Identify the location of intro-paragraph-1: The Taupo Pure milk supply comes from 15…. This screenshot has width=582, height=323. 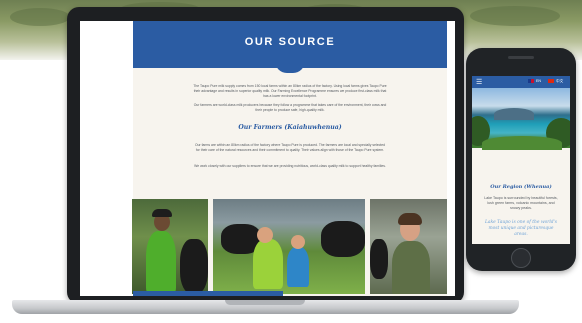
(290, 91).